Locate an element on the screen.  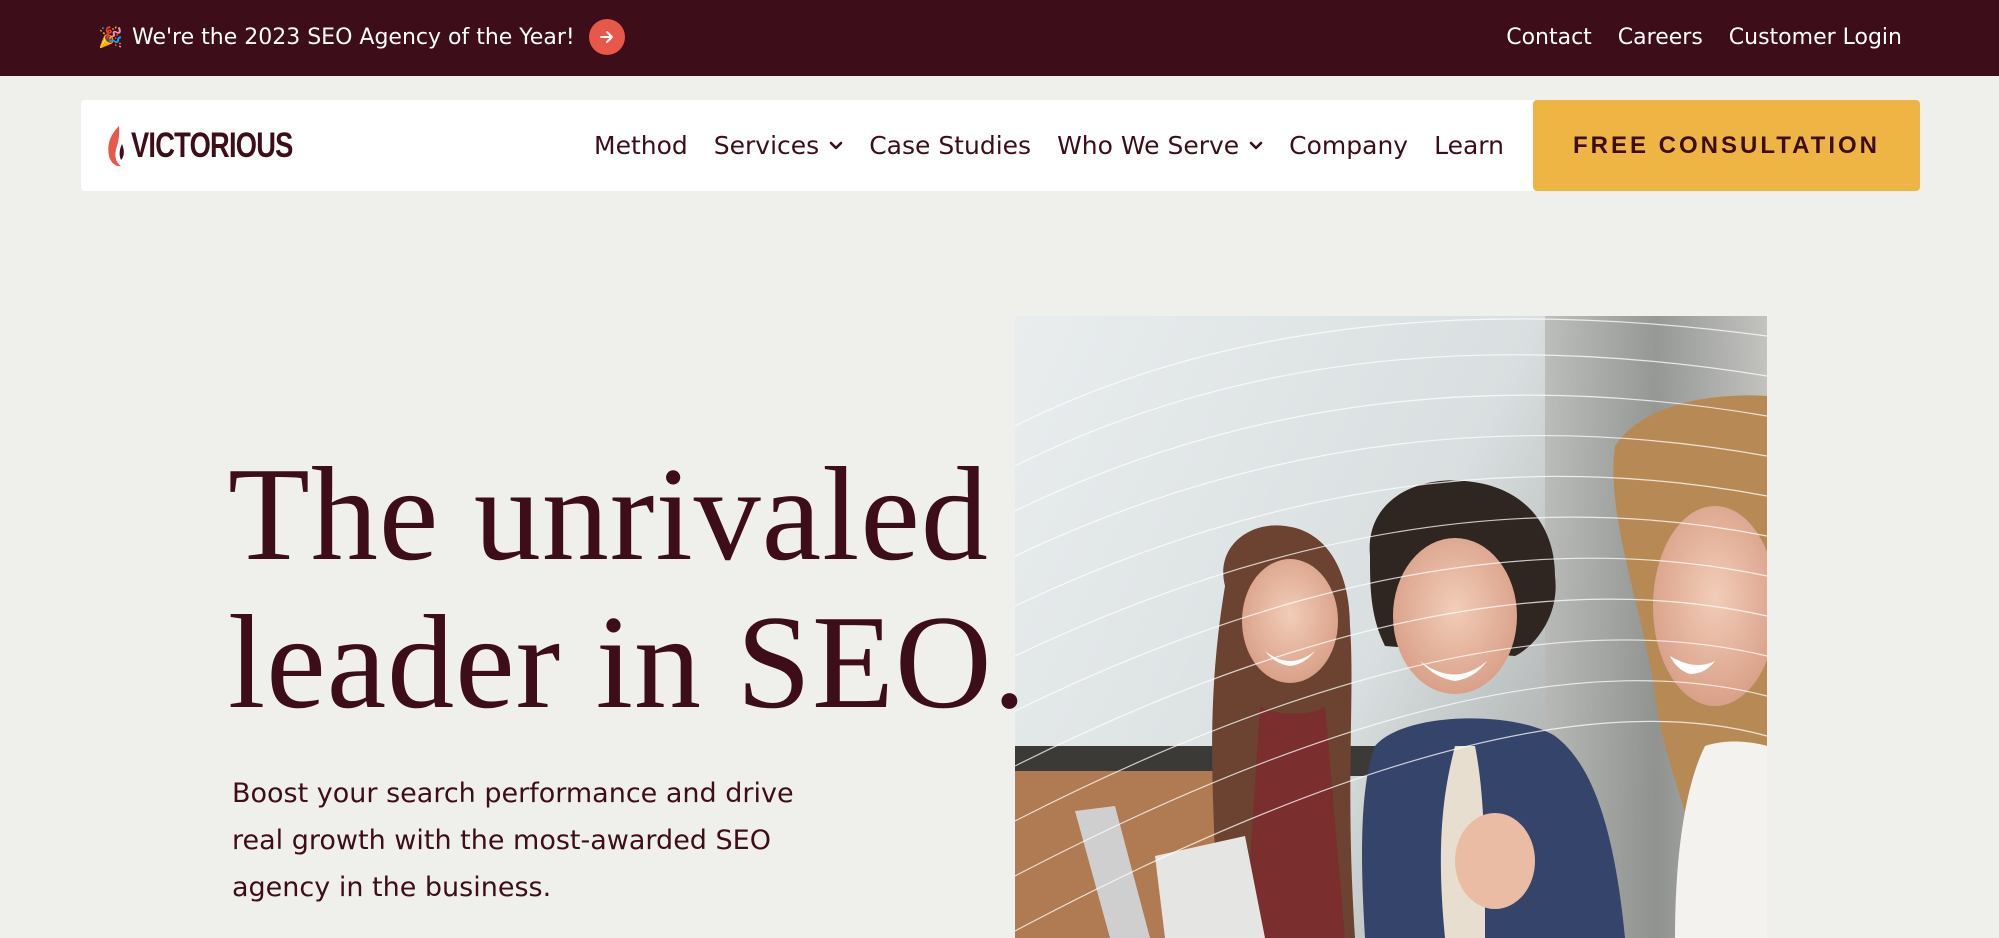
customer-login-link: Customer Login is located at coordinates (1815, 37).